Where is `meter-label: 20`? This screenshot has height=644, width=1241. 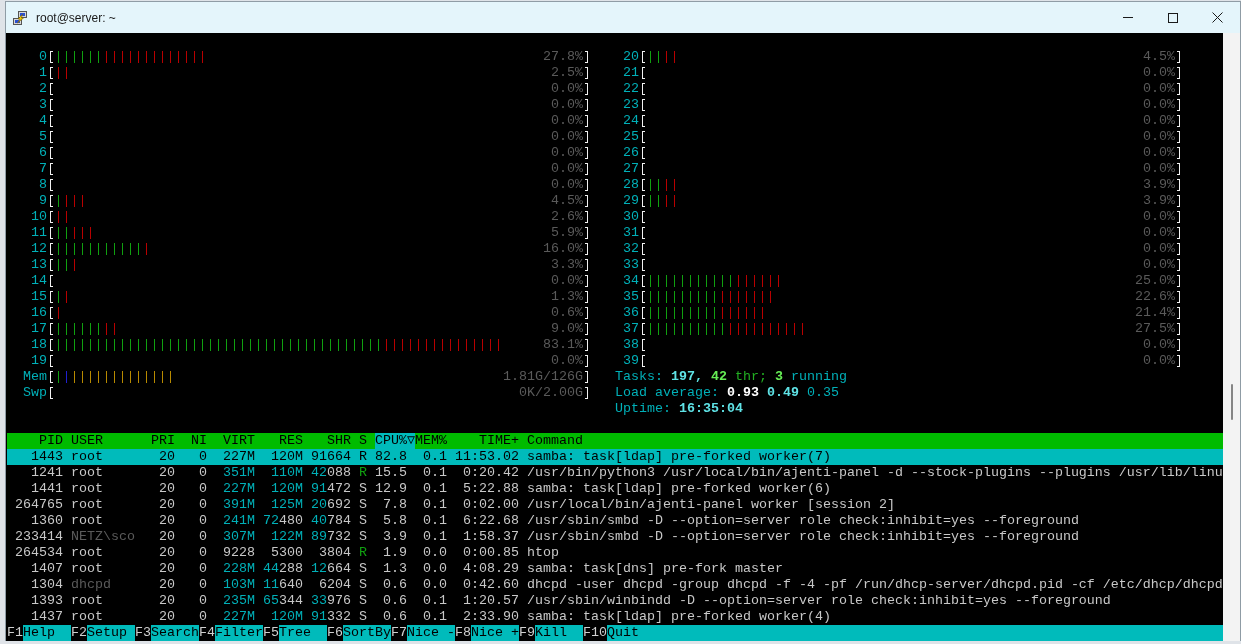
meter-label: 20 is located at coordinates (631, 57).